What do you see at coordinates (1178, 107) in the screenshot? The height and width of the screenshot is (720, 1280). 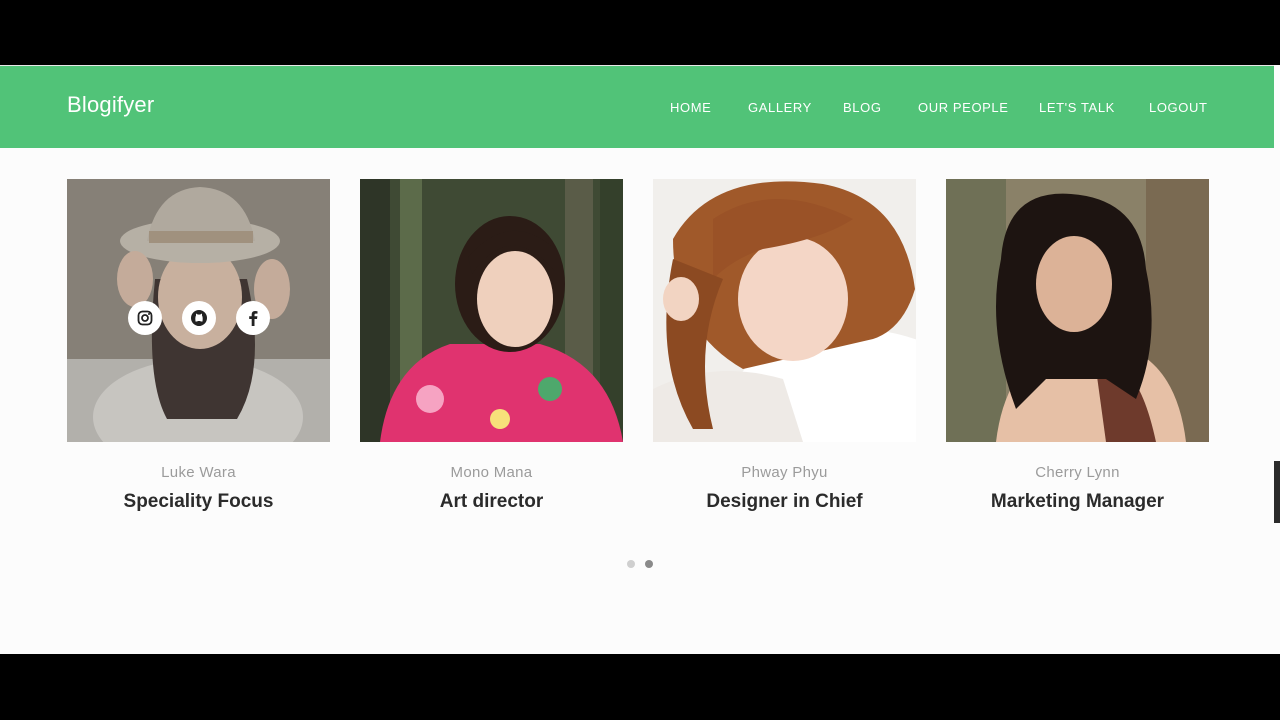 I see `nav-link-logout: LOGOUT` at bounding box center [1178, 107].